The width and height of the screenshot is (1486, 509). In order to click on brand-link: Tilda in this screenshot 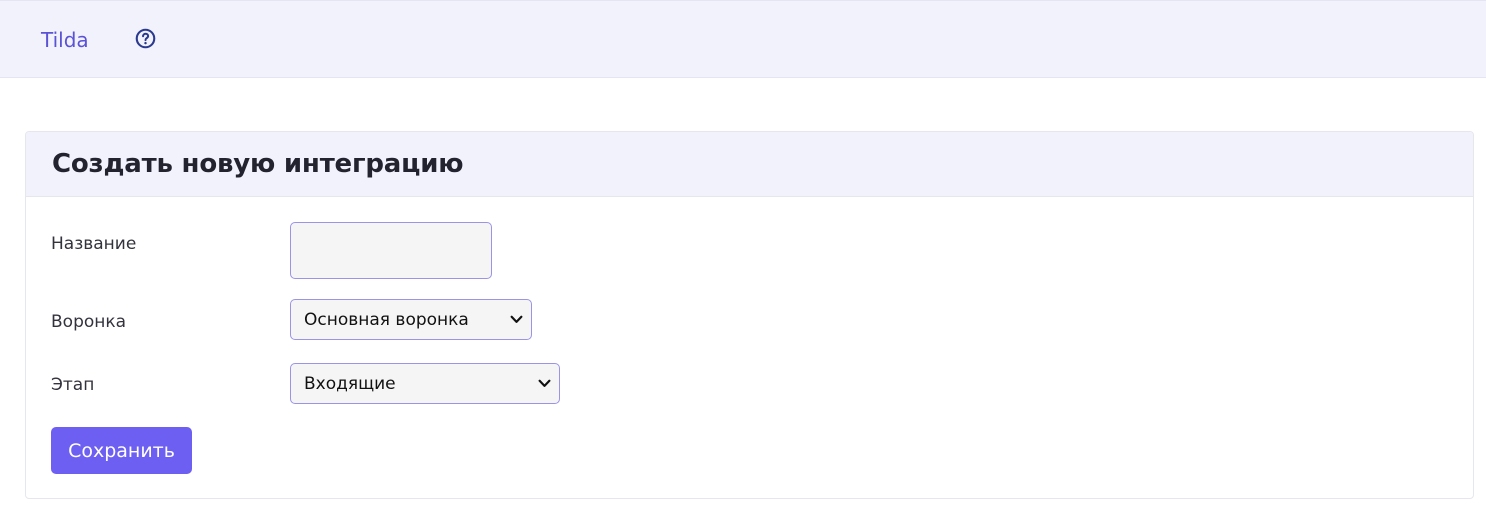, I will do `click(65, 40)`.